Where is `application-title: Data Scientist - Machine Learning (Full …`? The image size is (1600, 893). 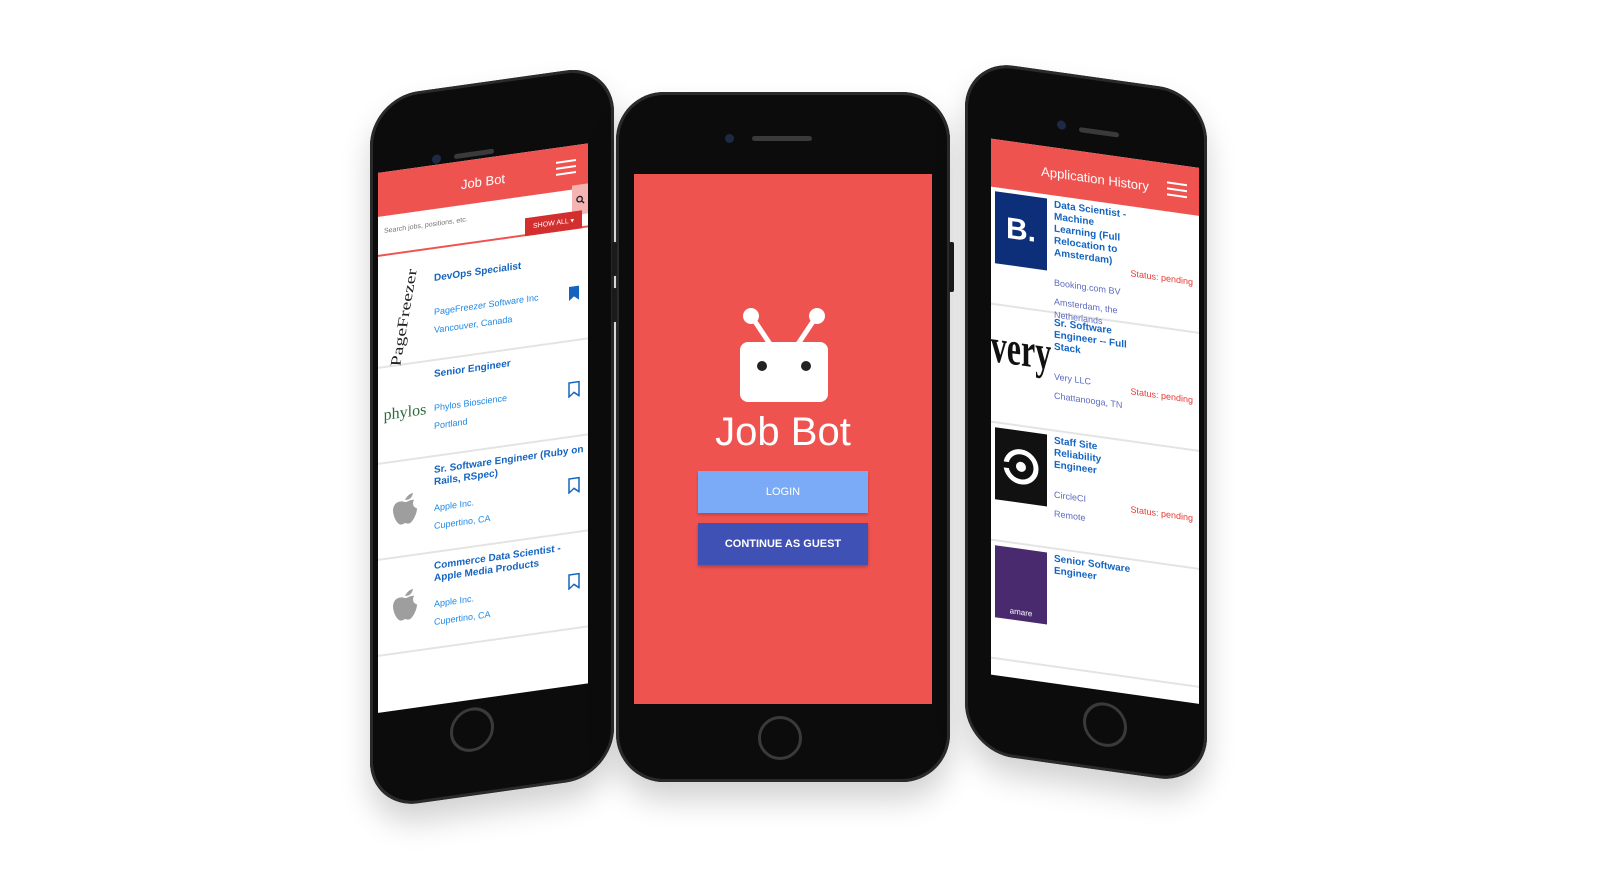 application-title: Data Scientist - Machine Learning (Full … is located at coordinates (1095, 235).